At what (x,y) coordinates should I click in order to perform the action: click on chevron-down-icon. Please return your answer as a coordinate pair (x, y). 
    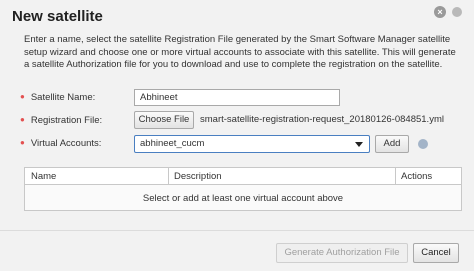
    Looking at the image, I should click on (359, 144).